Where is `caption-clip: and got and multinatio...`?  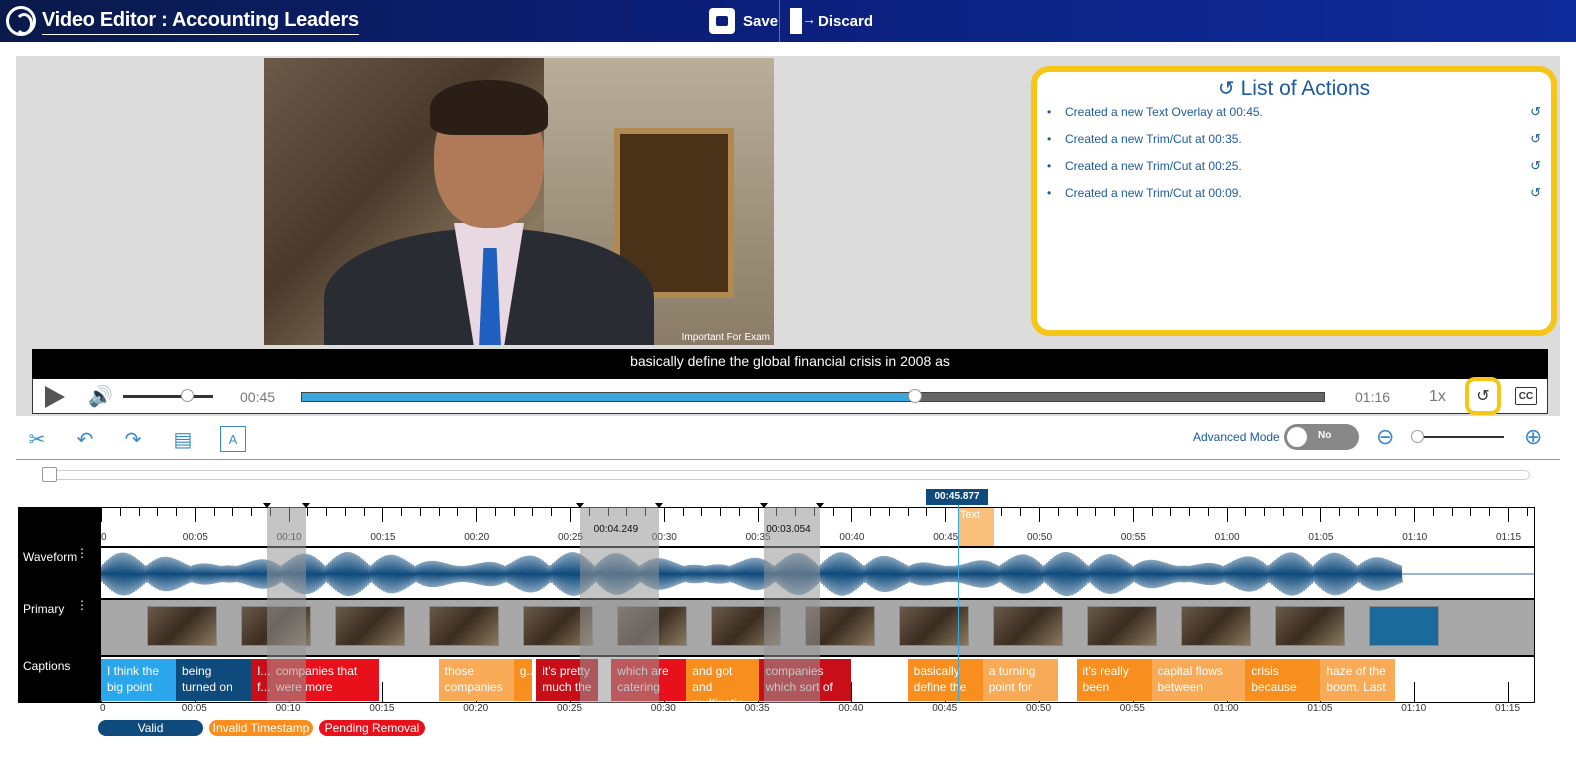
caption-clip: and got and multinatio... is located at coordinates (724, 680).